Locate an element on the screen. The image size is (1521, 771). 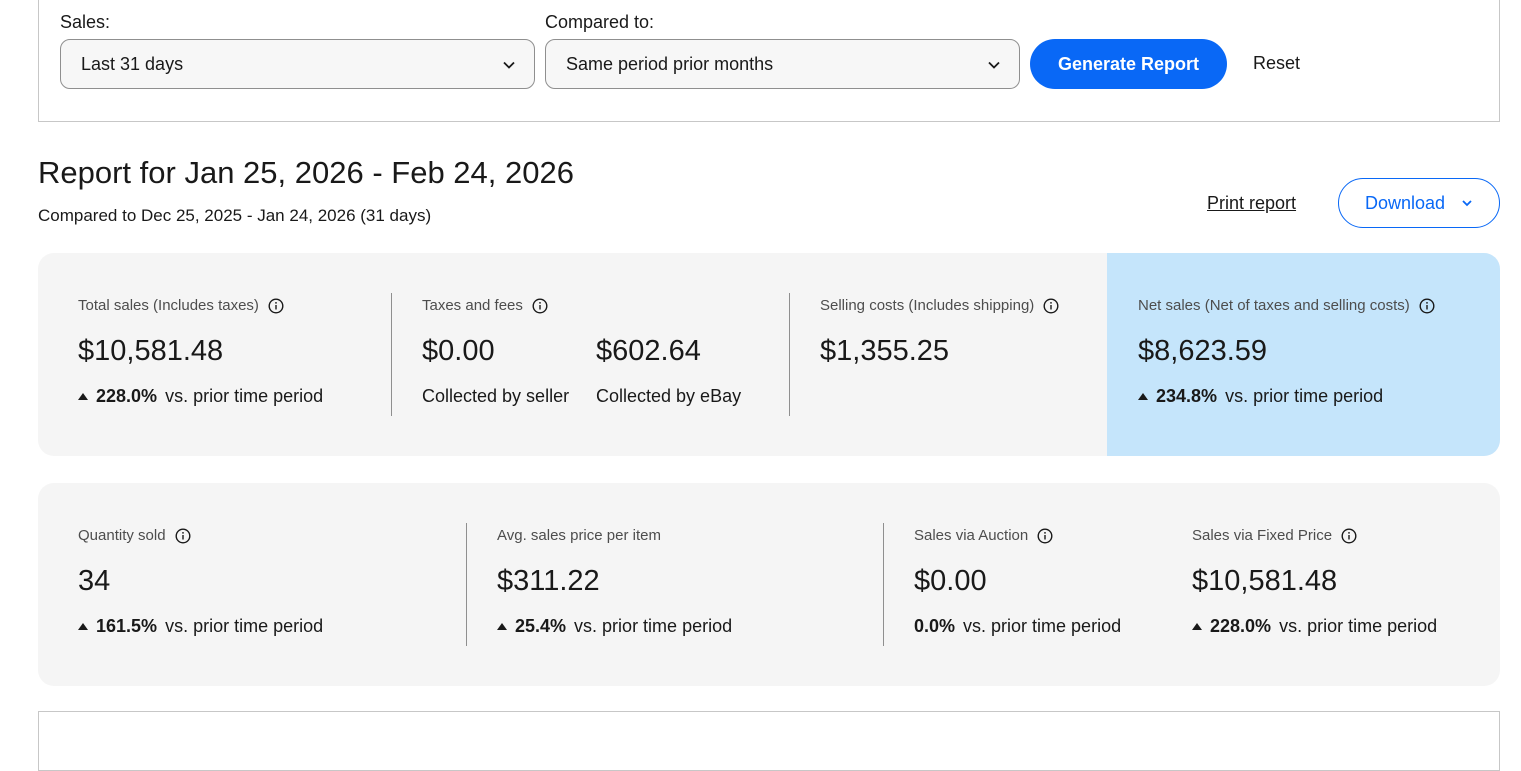
total-sales-change: 228.0% vs. prior time period is located at coordinates (200, 396).